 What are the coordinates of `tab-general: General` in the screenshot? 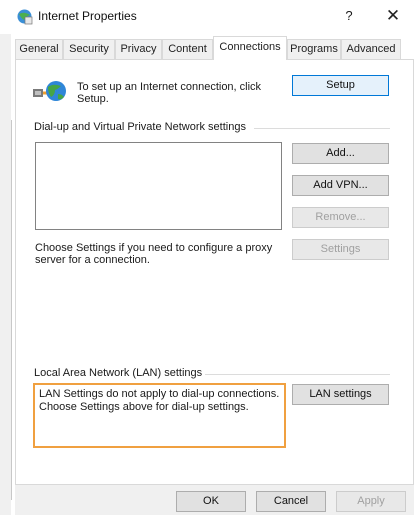 It's located at (39, 49).